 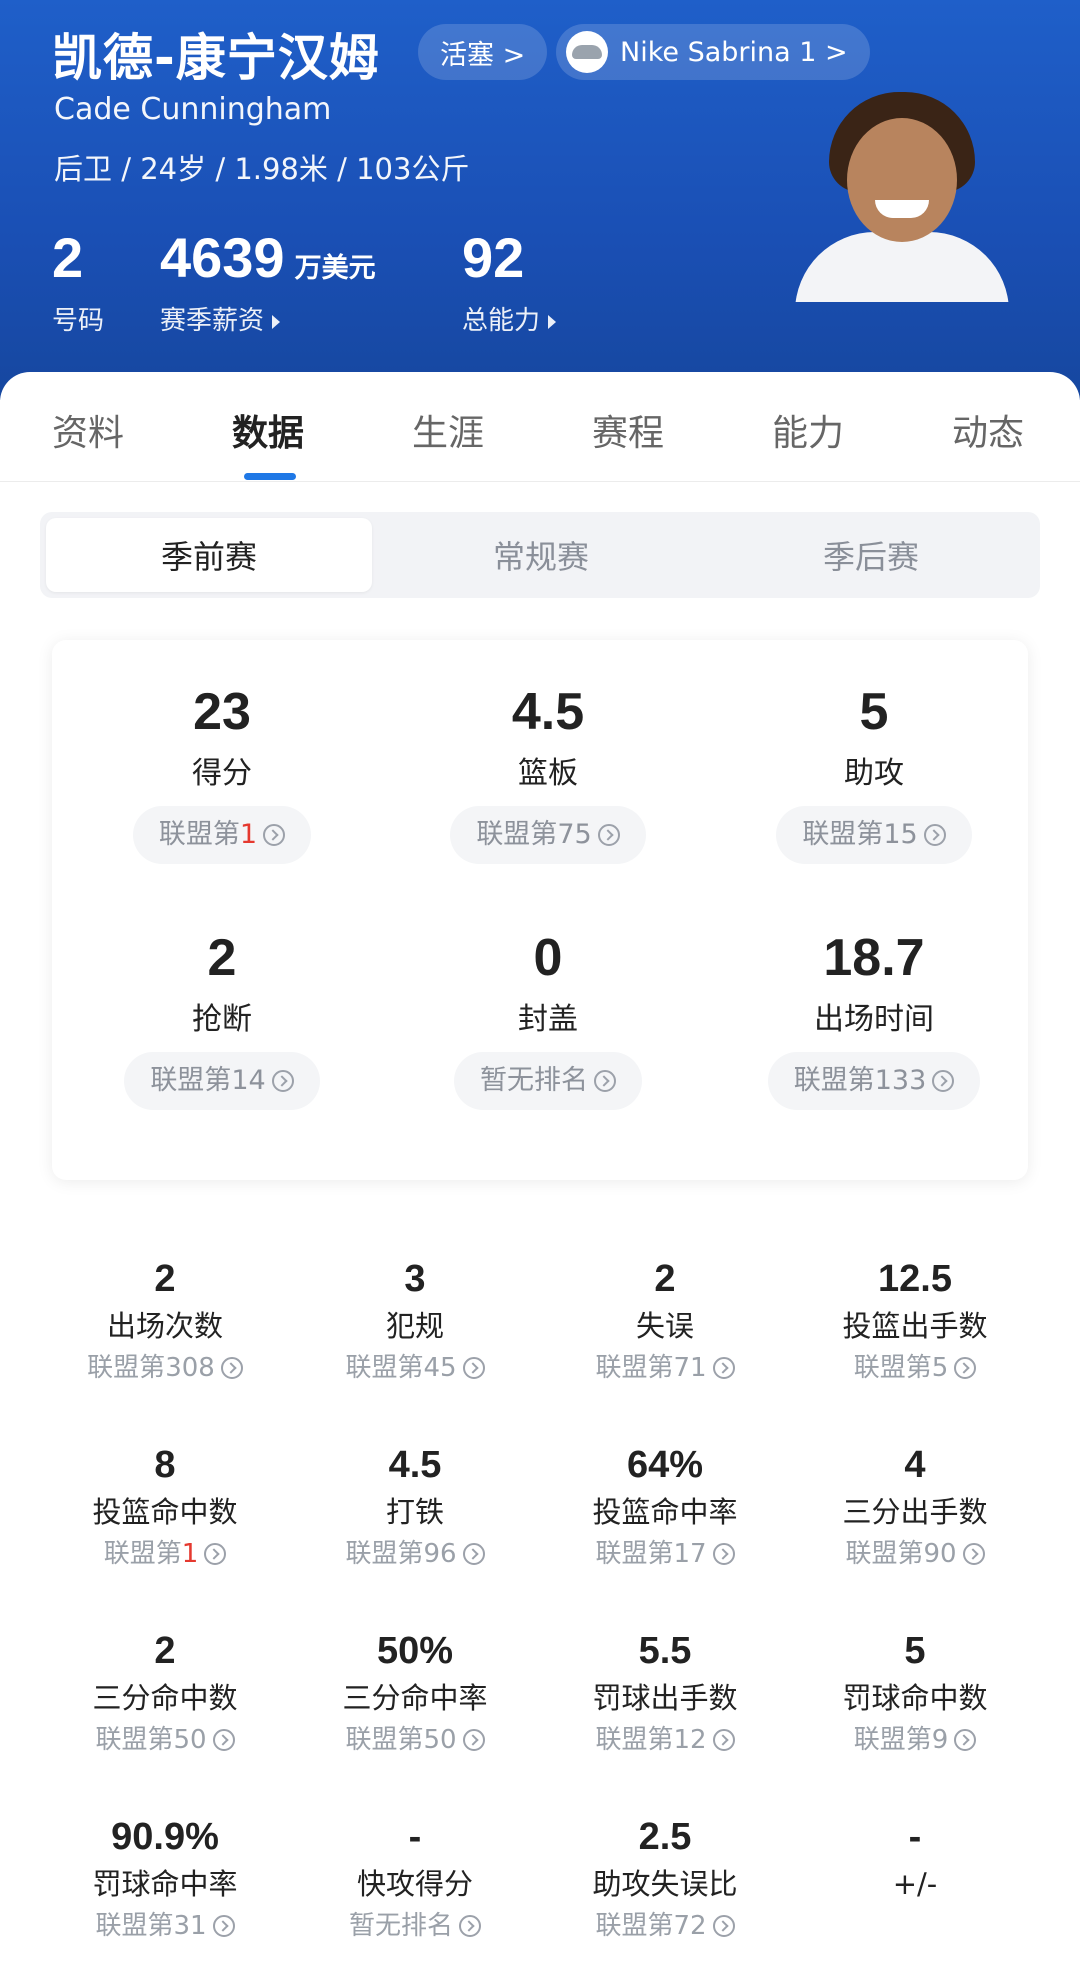 I want to click on rank-number: 15, so click(x=900, y=834).